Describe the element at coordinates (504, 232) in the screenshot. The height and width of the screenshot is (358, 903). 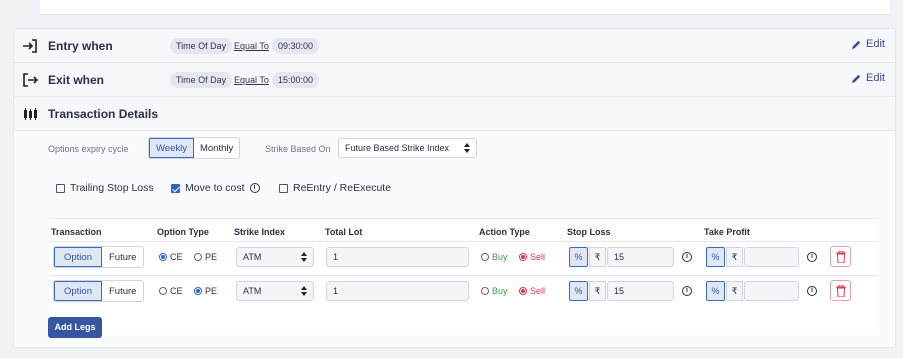
I see `header-action-type: Action Type` at that location.